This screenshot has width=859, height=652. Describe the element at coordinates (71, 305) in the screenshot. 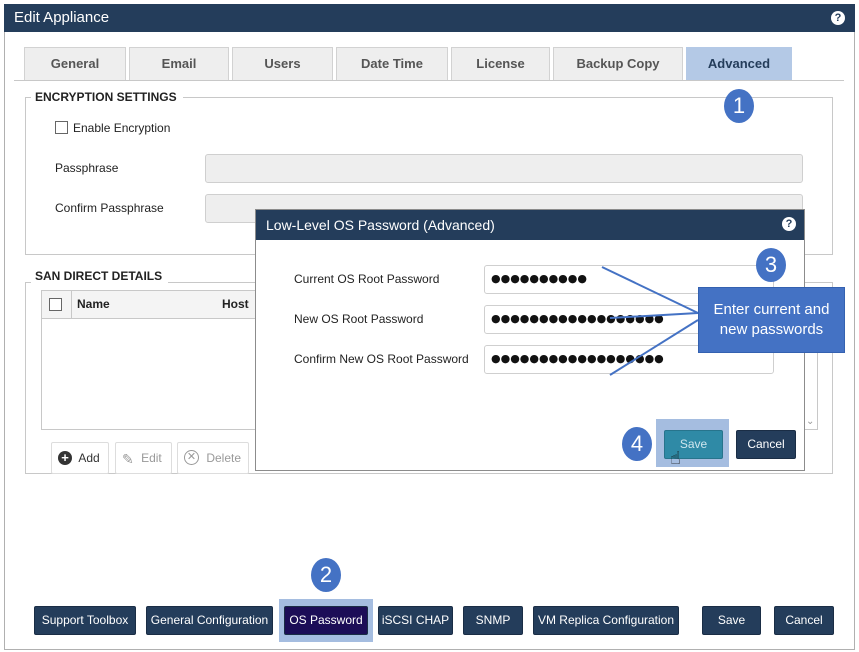

I see `column-divider` at that location.